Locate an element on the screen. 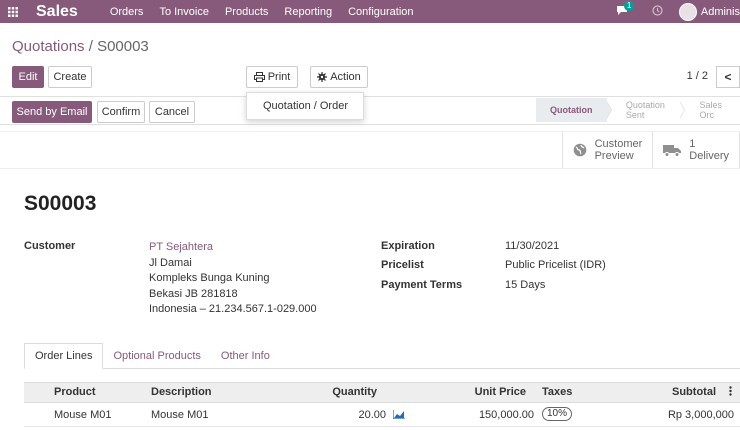 This screenshot has height=430, width=740. col-product: Product is located at coordinates (75, 392).